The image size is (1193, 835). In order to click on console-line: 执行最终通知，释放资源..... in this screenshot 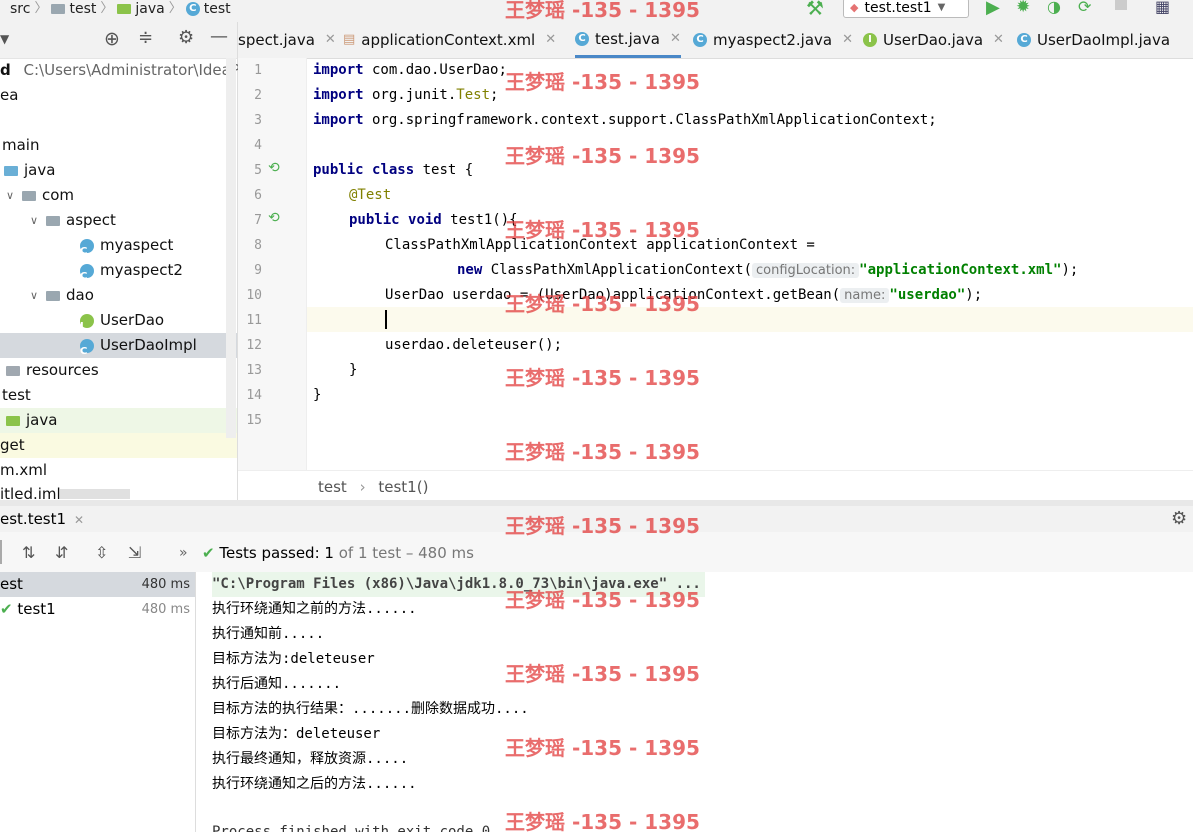, I will do `click(310, 759)`.